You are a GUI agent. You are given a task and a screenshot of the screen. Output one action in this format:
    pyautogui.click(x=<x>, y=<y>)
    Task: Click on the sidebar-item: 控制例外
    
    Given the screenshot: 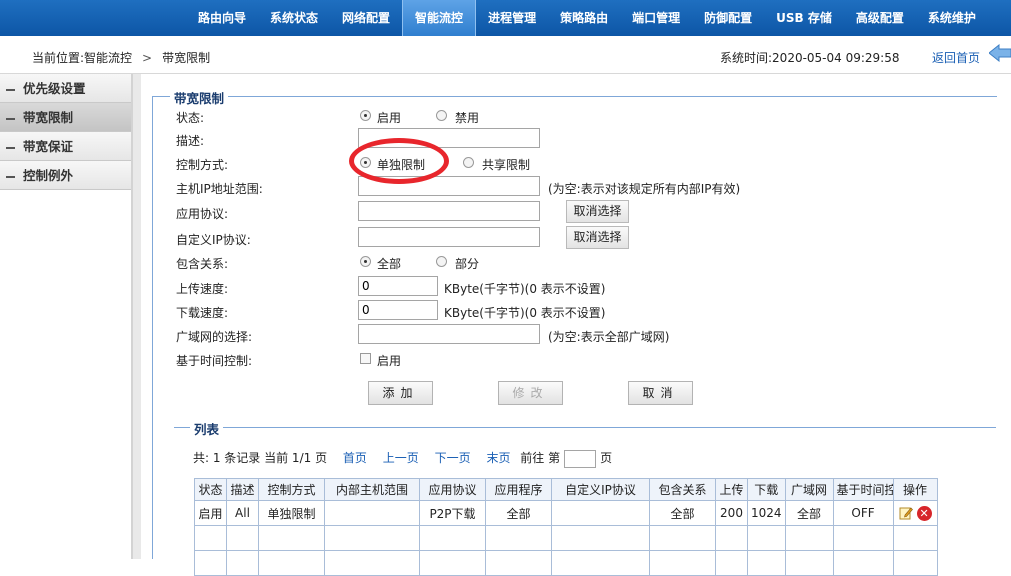 What is the action you would take?
    pyautogui.click(x=65, y=175)
    